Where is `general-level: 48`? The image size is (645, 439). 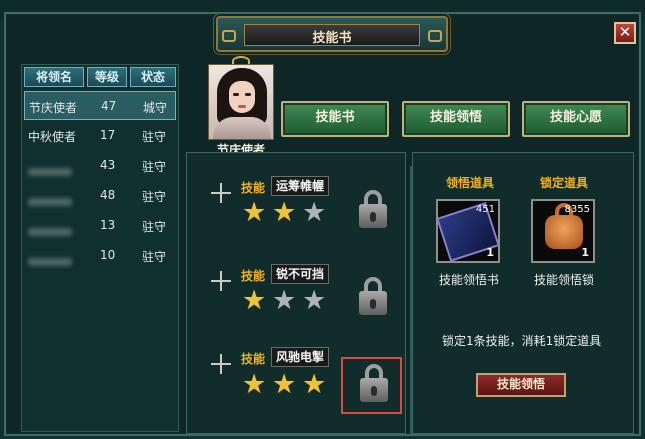 general-level: 48 is located at coordinates (108, 195).